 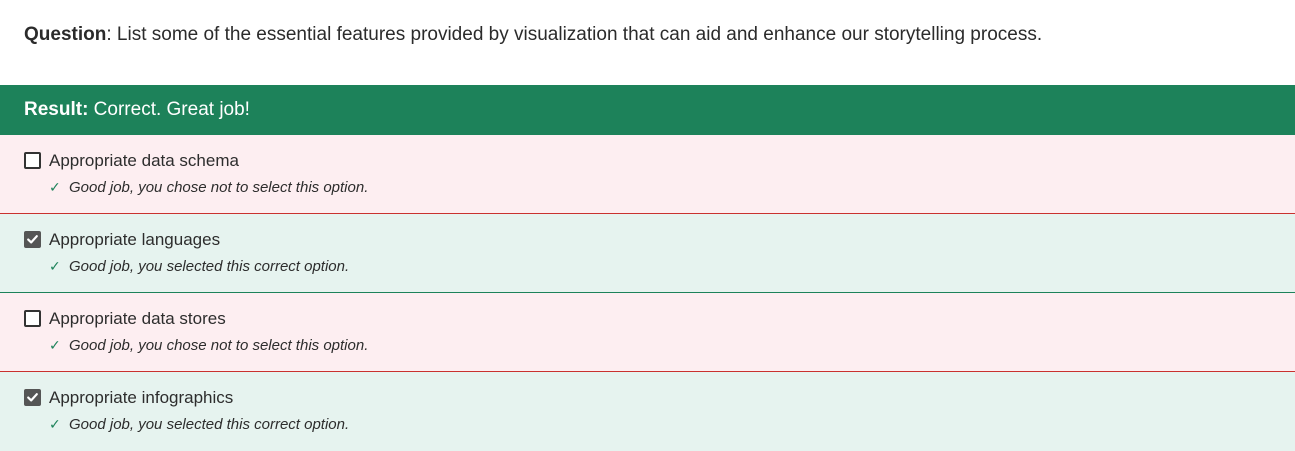 What do you see at coordinates (169, 109) in the screenshot?
I see `result-message: Correct. Great job!` at bounding box center [169, 109].